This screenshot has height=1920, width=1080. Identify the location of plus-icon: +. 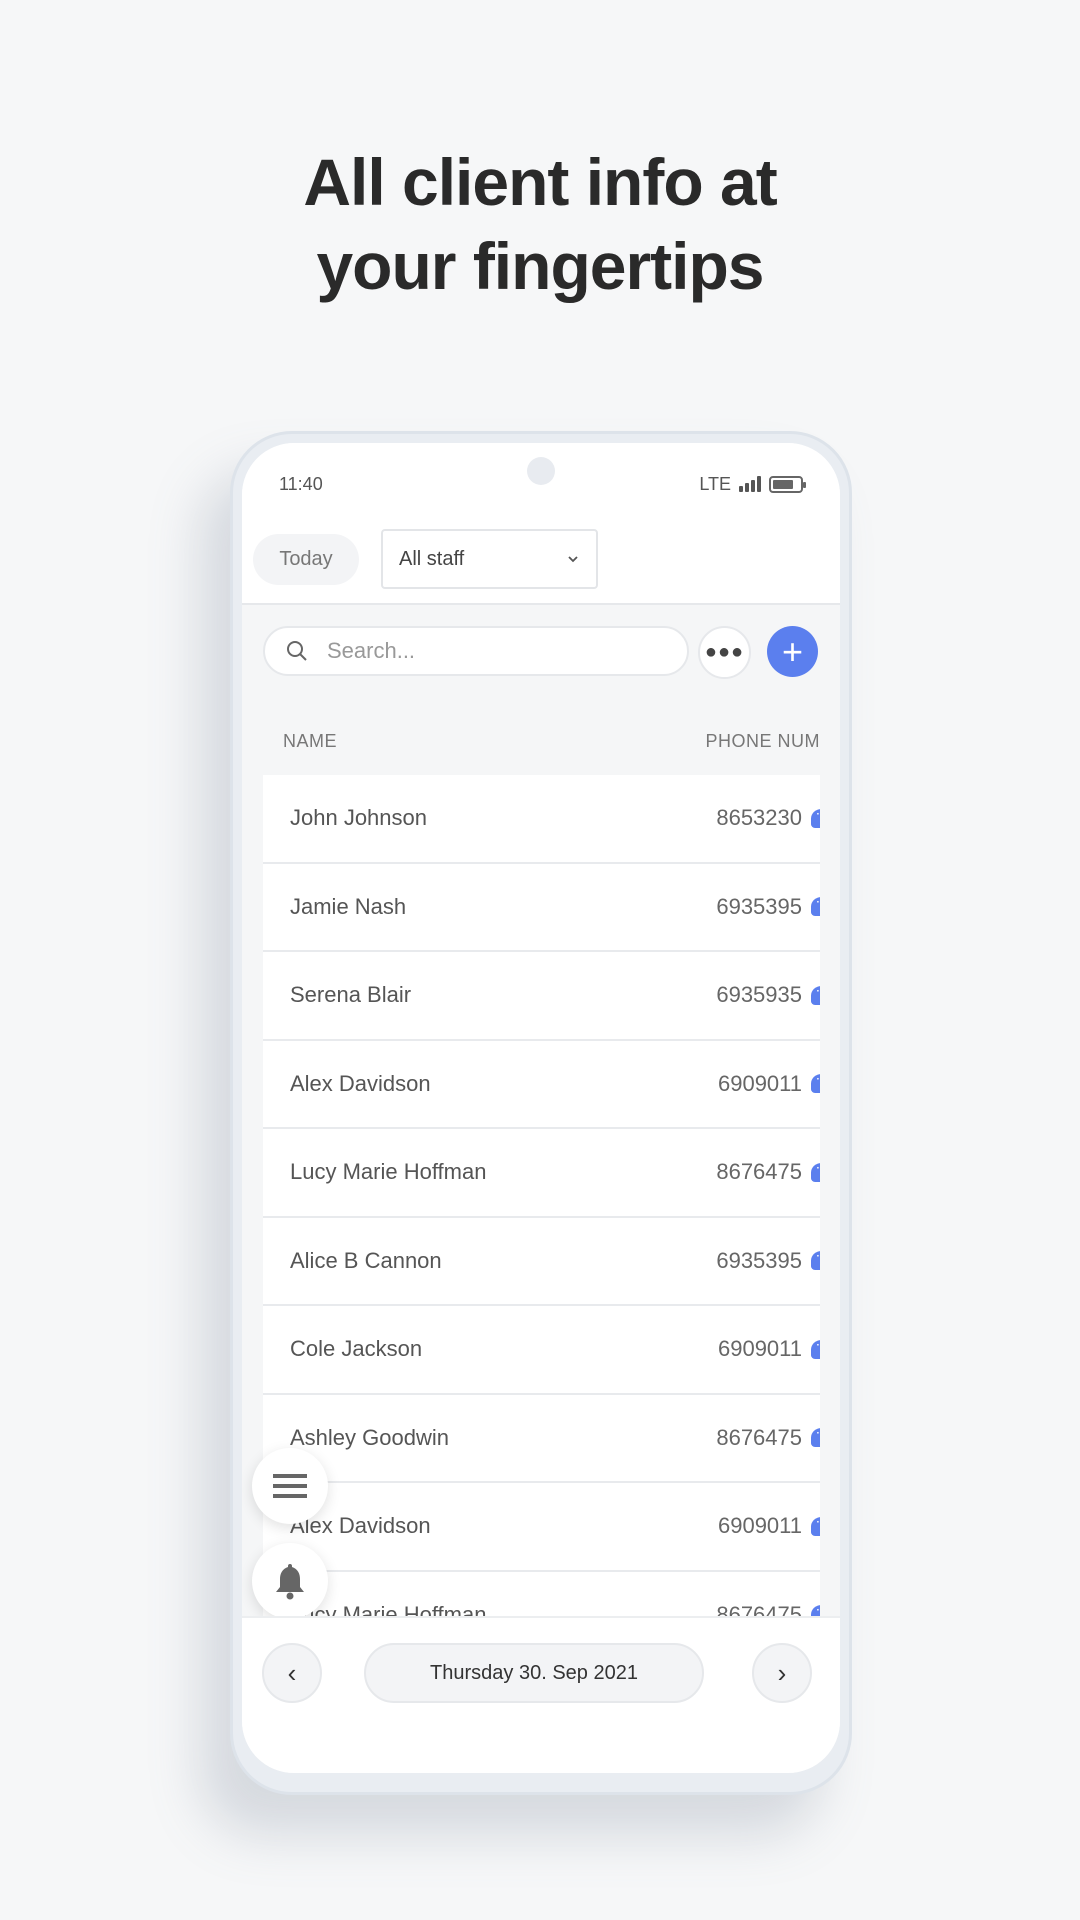
(792, 651).